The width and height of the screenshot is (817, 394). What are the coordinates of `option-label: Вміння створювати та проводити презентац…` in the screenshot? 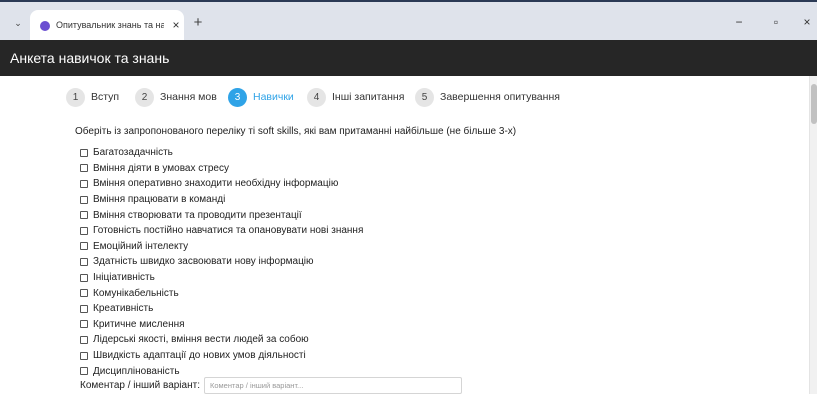 It's located at (197, 215).